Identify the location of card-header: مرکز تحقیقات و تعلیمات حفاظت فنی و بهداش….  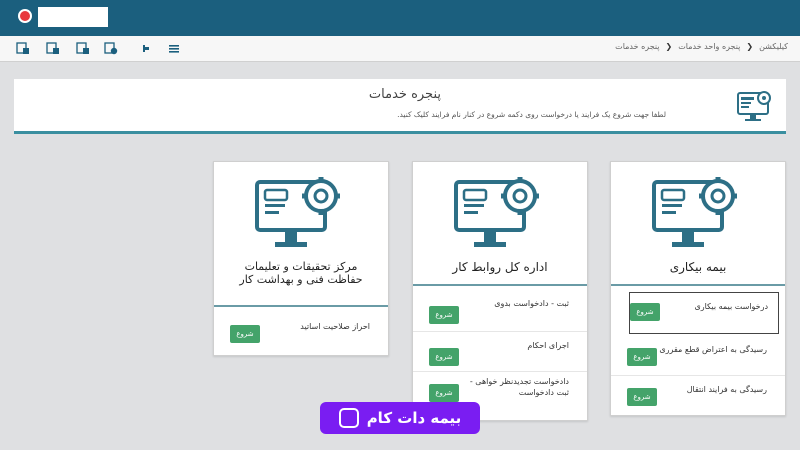
(301, 234).